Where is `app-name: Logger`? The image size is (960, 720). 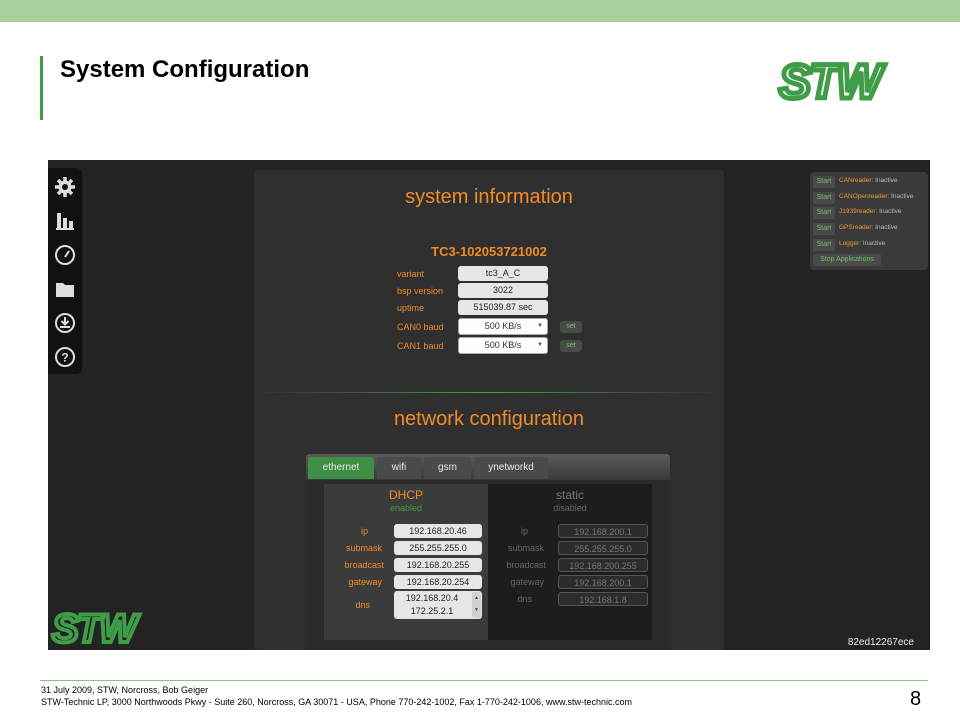 app-name: Logger is located at coordinates (849, 243).